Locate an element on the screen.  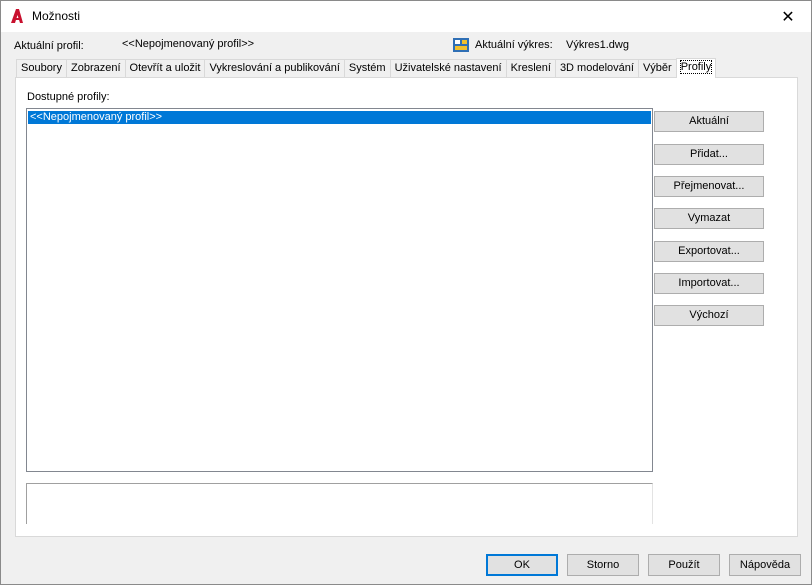
current-profile-label: Aktuální profil: is located at coordinates (49, 46).